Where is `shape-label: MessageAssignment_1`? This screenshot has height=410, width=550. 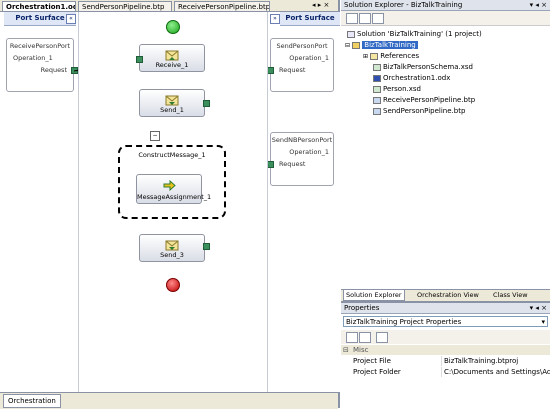 shape-label: MessageAssignment_1 is located at coordinates (174, 197).